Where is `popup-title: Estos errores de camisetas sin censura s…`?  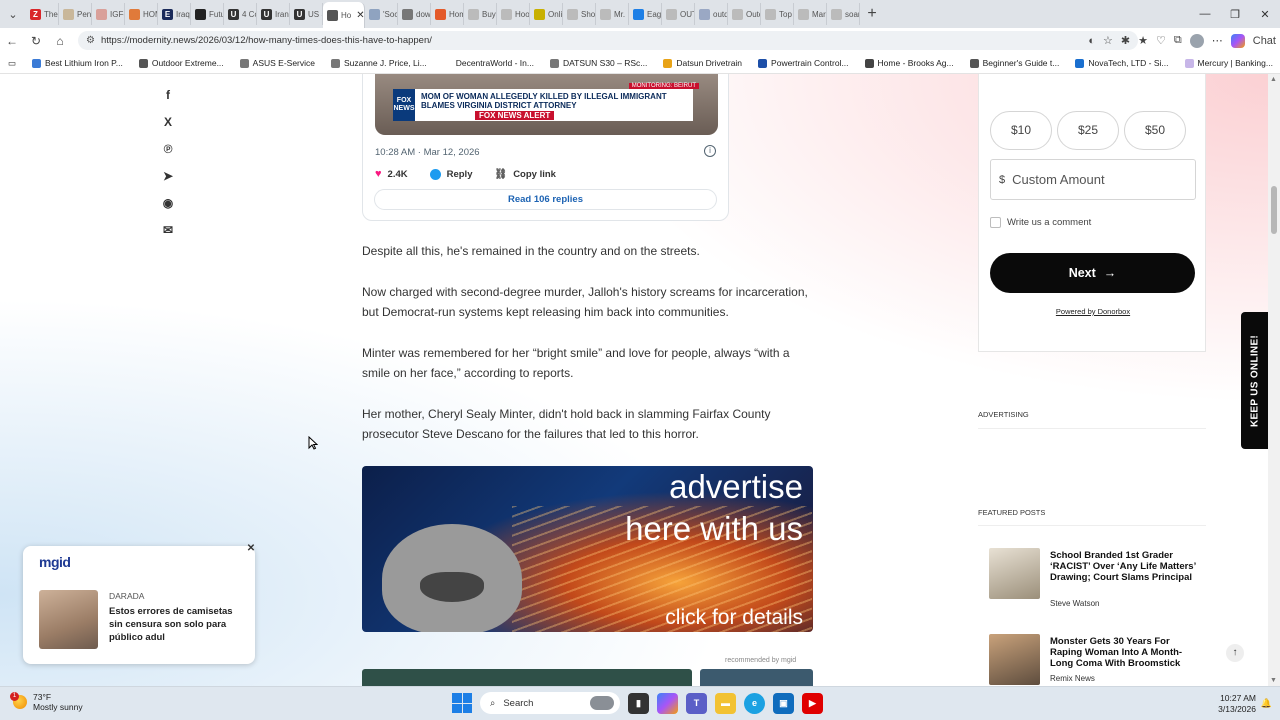
popup-title: Estos errores de camisetas sin censura s… is located at coordinates (177, 624).